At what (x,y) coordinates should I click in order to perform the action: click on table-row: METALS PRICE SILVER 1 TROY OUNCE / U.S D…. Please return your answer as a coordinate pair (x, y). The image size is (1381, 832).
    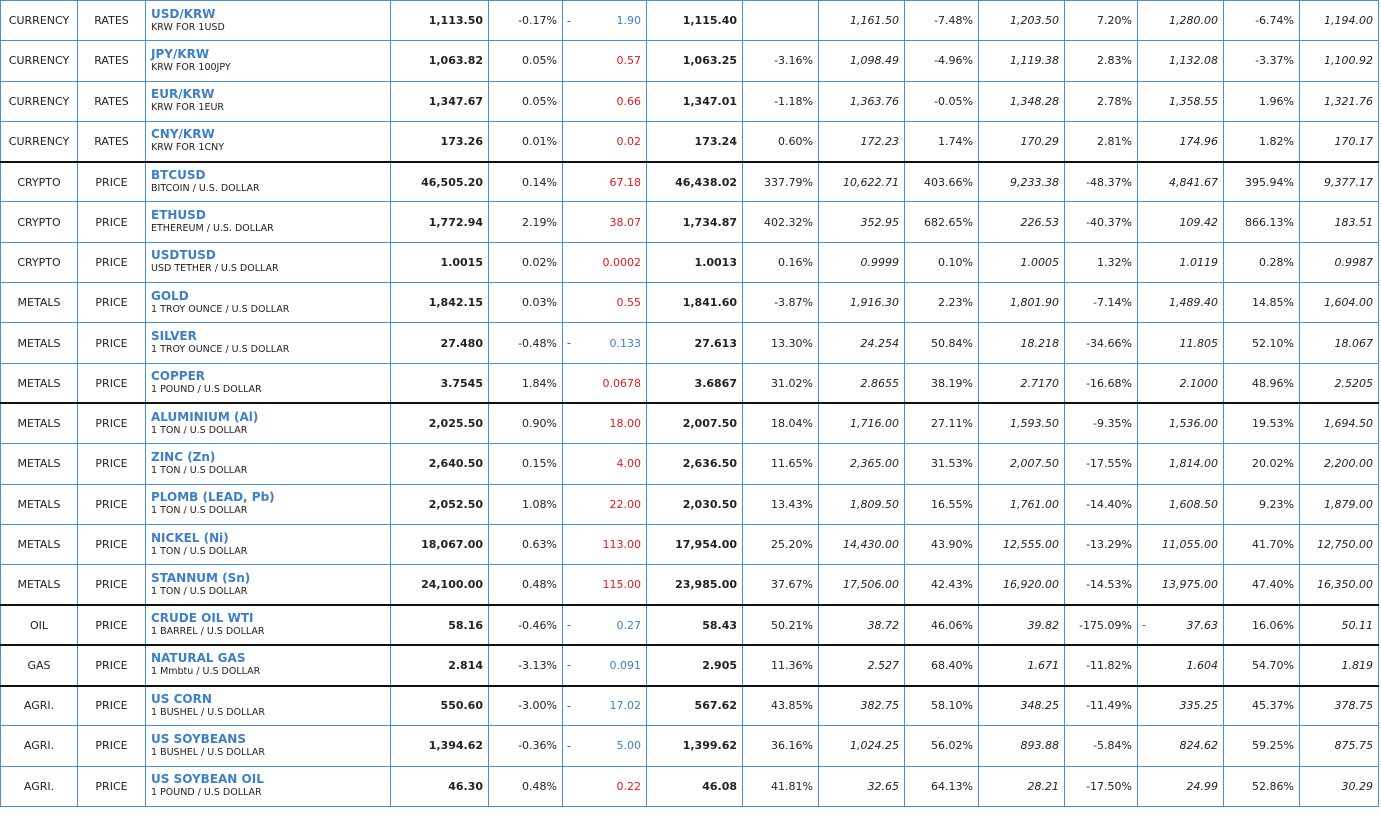
    Looking at the image, I should click on (689, 343).